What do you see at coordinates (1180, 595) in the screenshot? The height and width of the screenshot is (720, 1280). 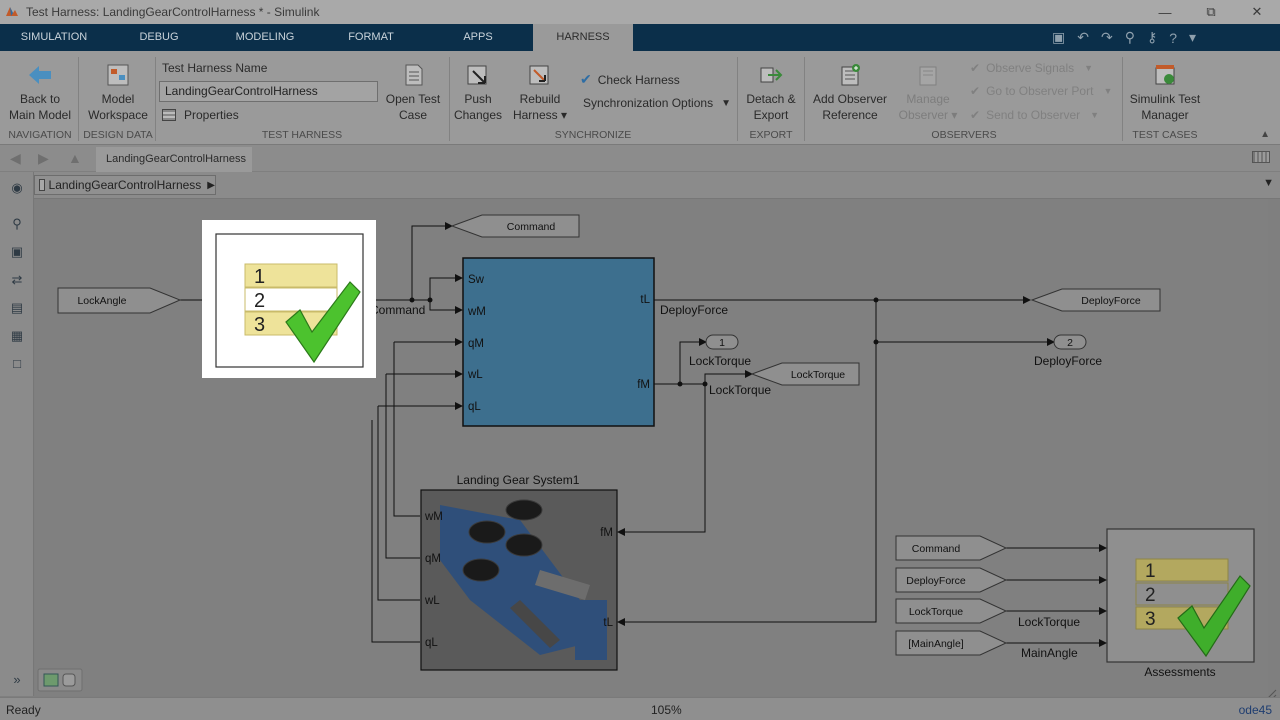 I see `assessments-block: 1 2 3` at bounding box center [1180, 595].